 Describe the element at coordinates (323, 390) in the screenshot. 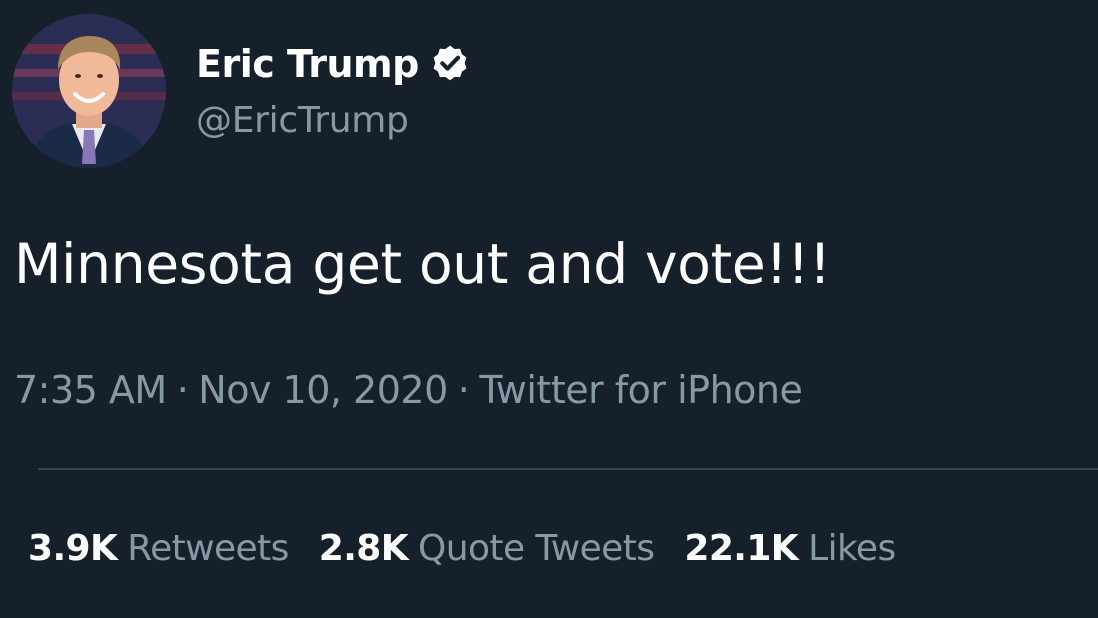

I see `tweet-date: Nov 10, 2020` at that location.